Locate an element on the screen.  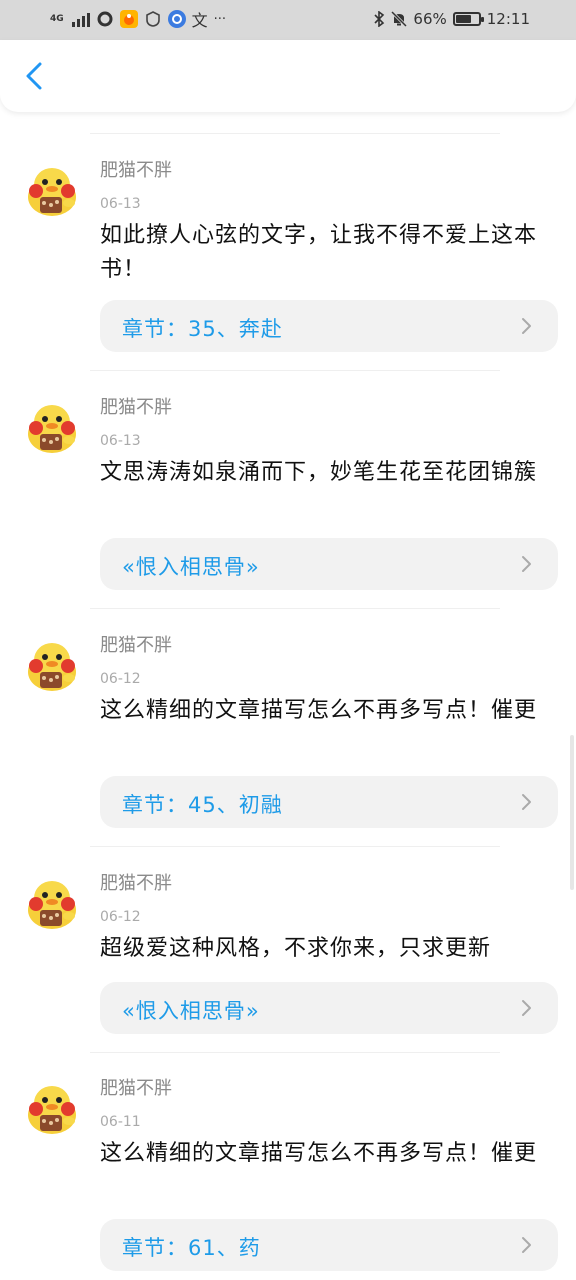
top-nav-bar is located at coordinates (288, 76).